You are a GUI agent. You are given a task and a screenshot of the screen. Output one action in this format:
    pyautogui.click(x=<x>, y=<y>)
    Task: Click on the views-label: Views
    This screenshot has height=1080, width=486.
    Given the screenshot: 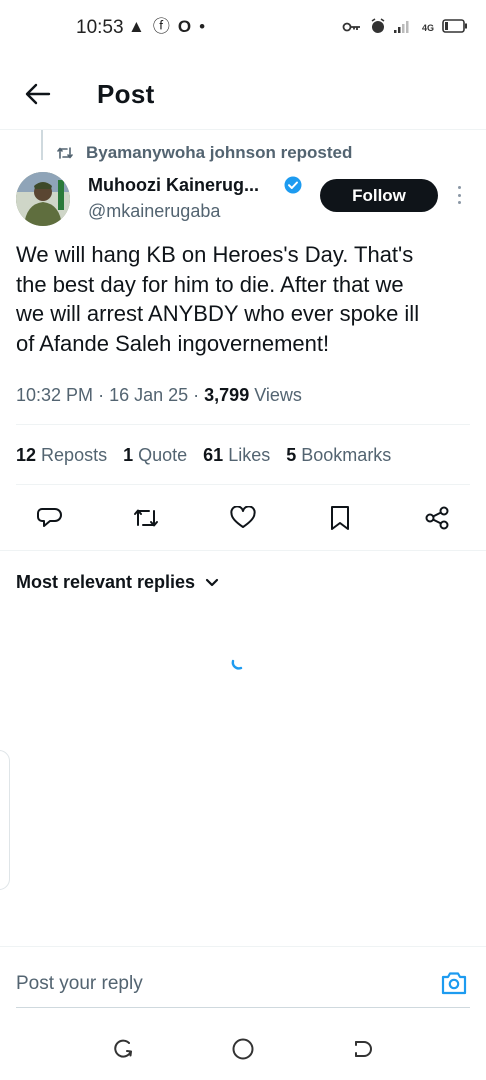 What is the action you would take?
    pyautogui.click(x=278, y=395)
    